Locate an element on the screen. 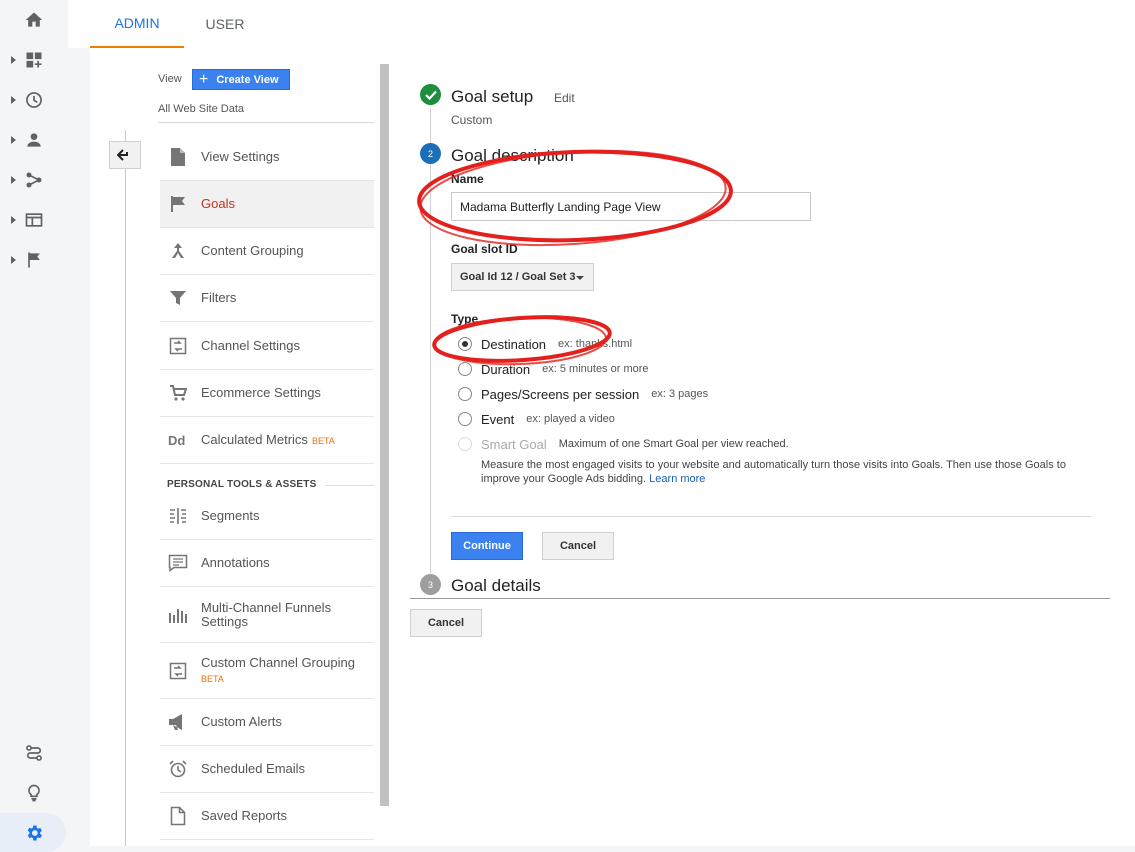 The height and width of the screenshot is (852, 1135). home-icon is located at coordinates (34, 20).